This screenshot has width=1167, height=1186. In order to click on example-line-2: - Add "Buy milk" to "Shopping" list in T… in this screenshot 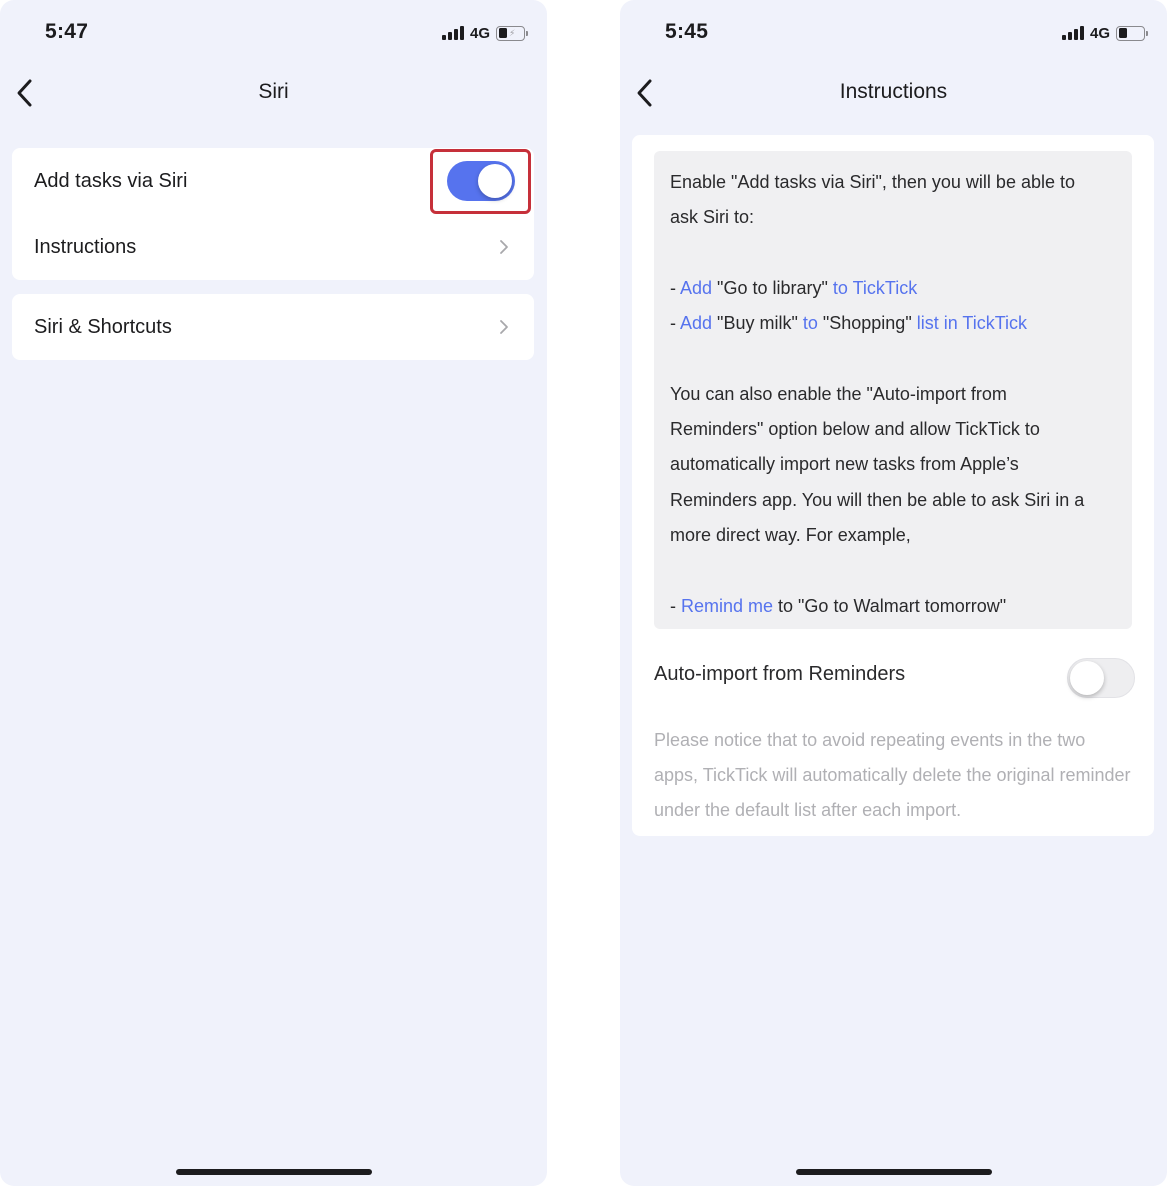, I will do `click(849, 323)`.